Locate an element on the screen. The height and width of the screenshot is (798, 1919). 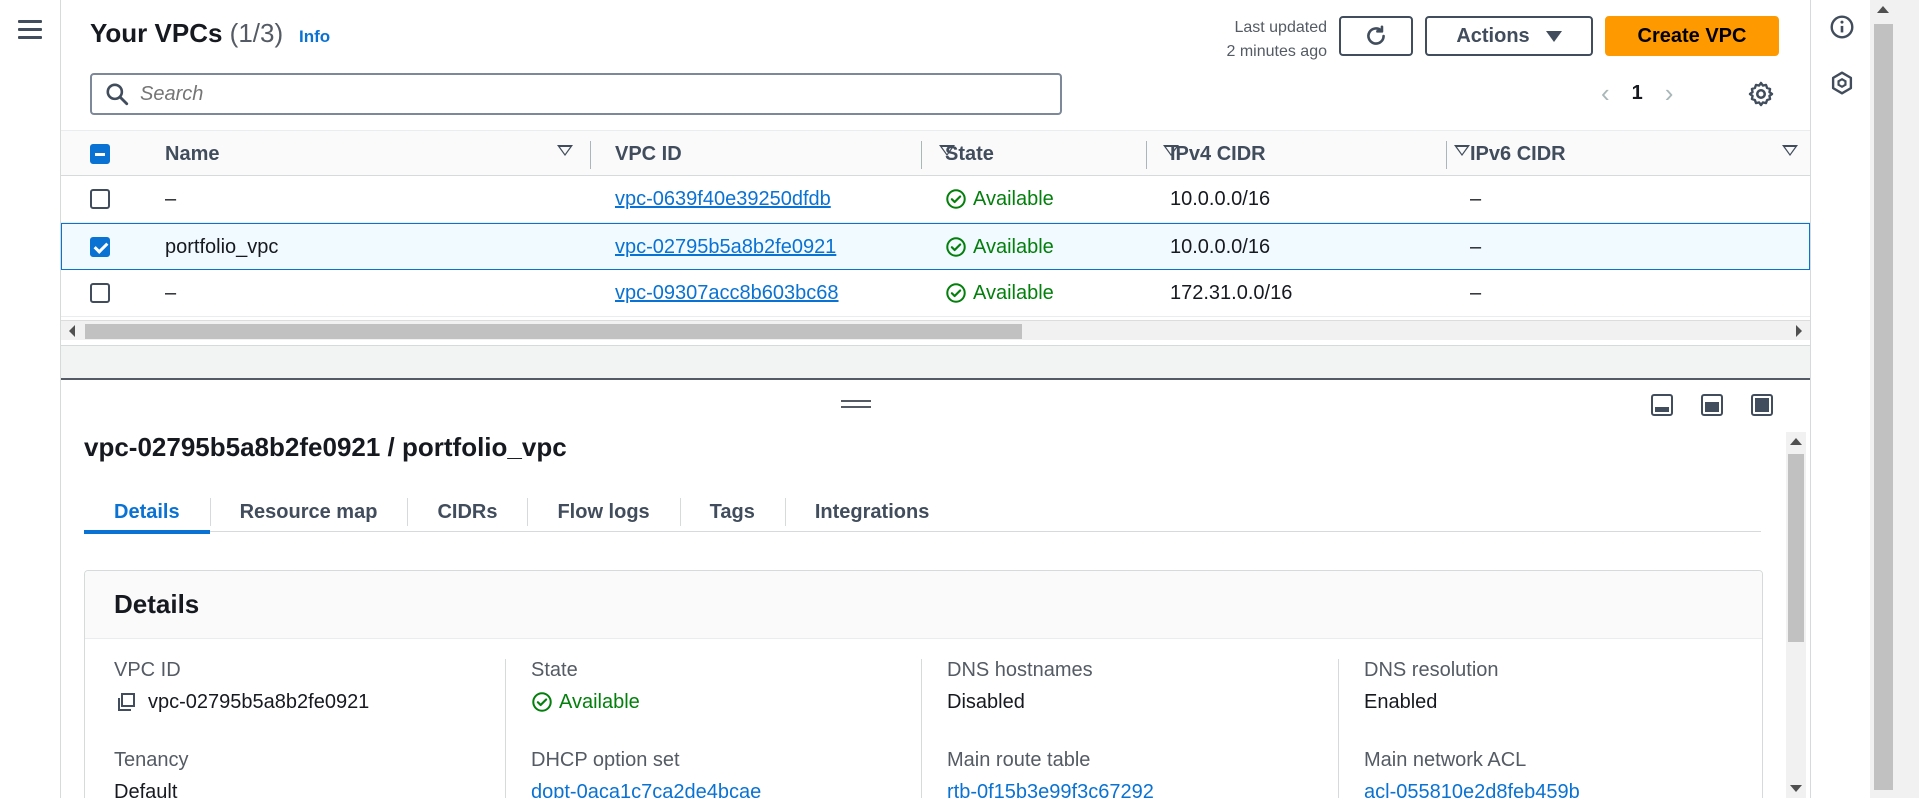
page-vertical-scrollbar is located at coordinates (1894, 399).